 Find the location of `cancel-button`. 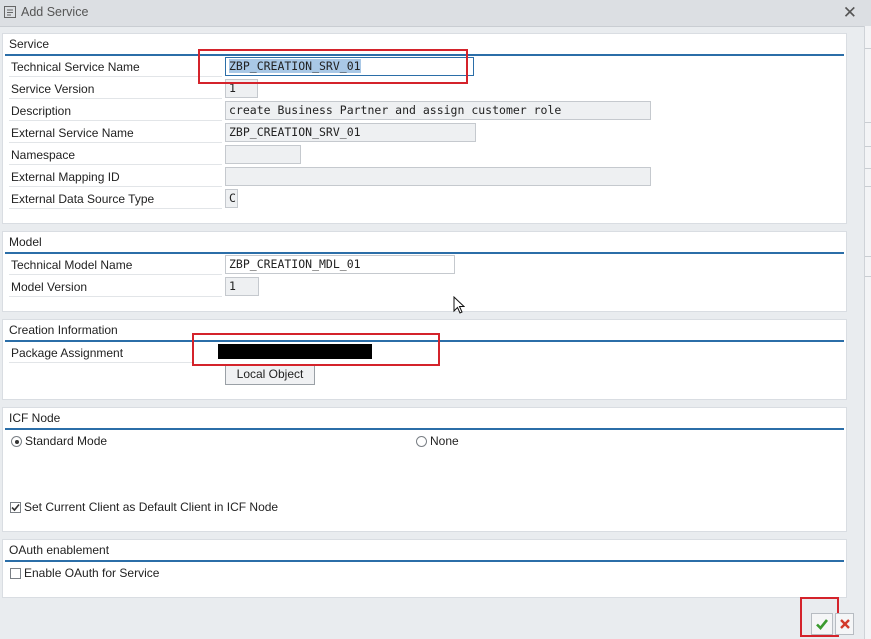

cancel-button is located at coordinates (844, 624).